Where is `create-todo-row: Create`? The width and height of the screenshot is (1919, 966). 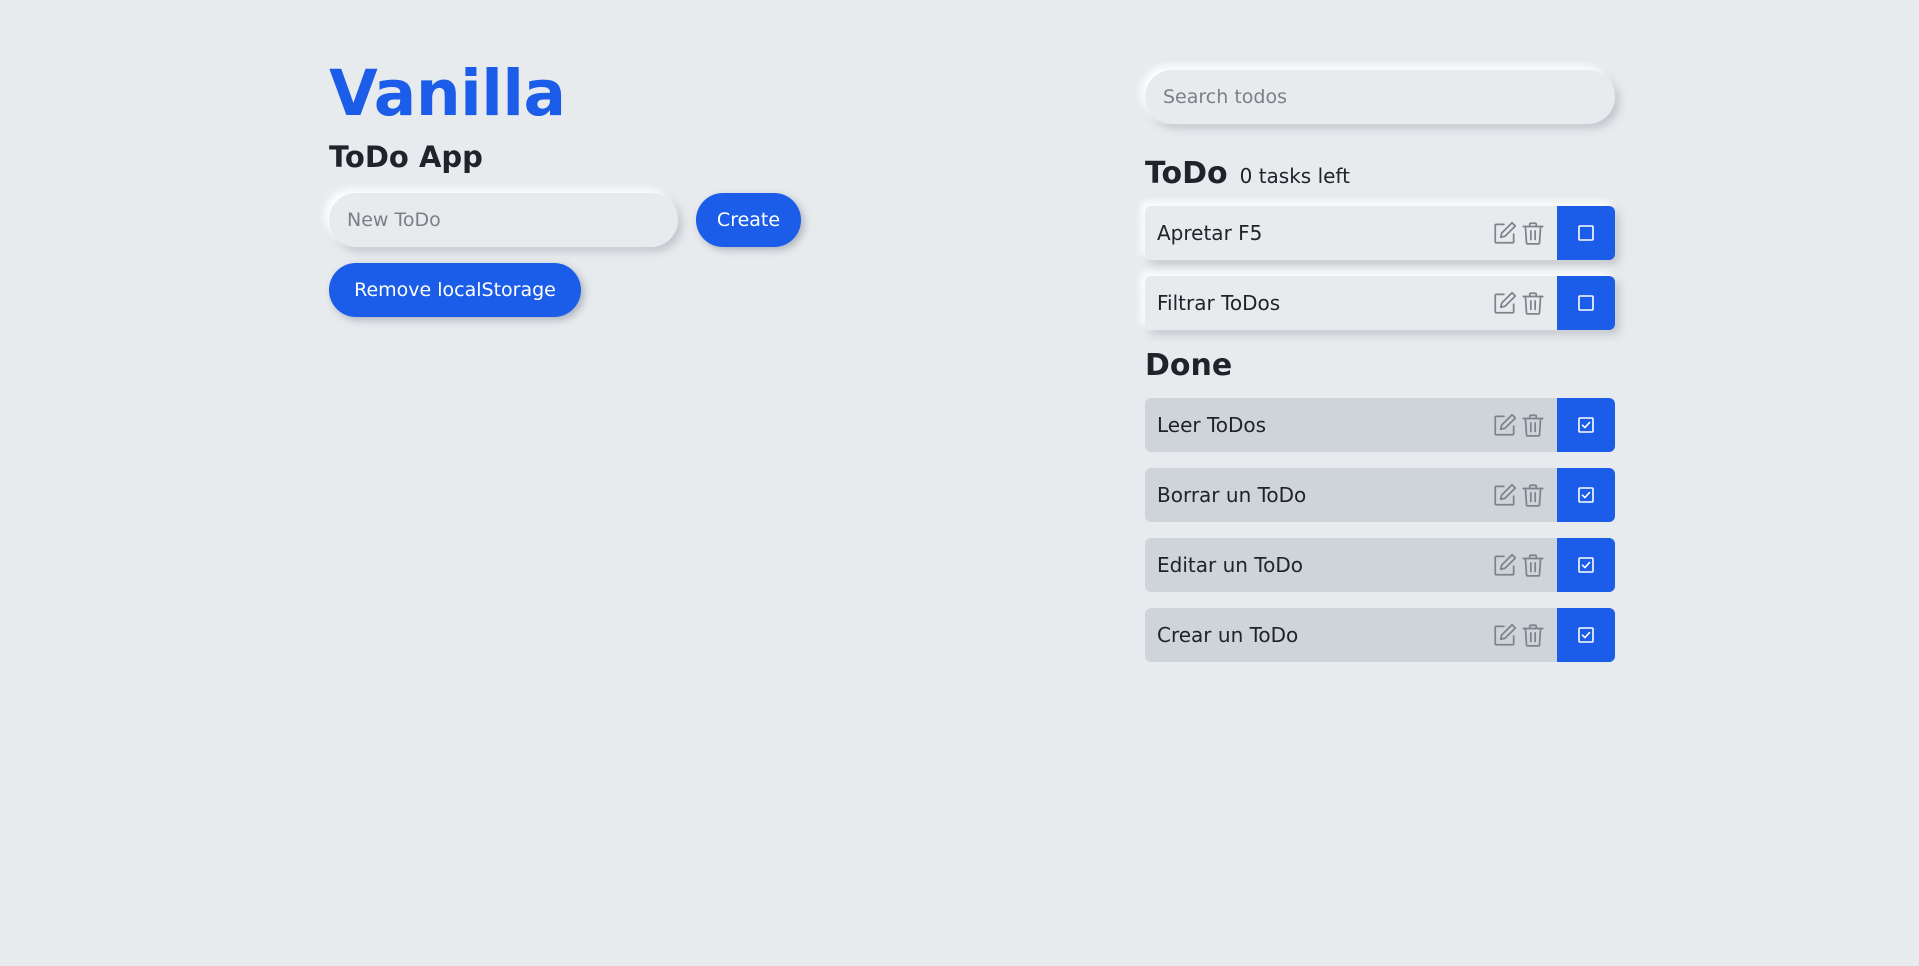 create-todo-row: Create is located at coordinates (565, 220).